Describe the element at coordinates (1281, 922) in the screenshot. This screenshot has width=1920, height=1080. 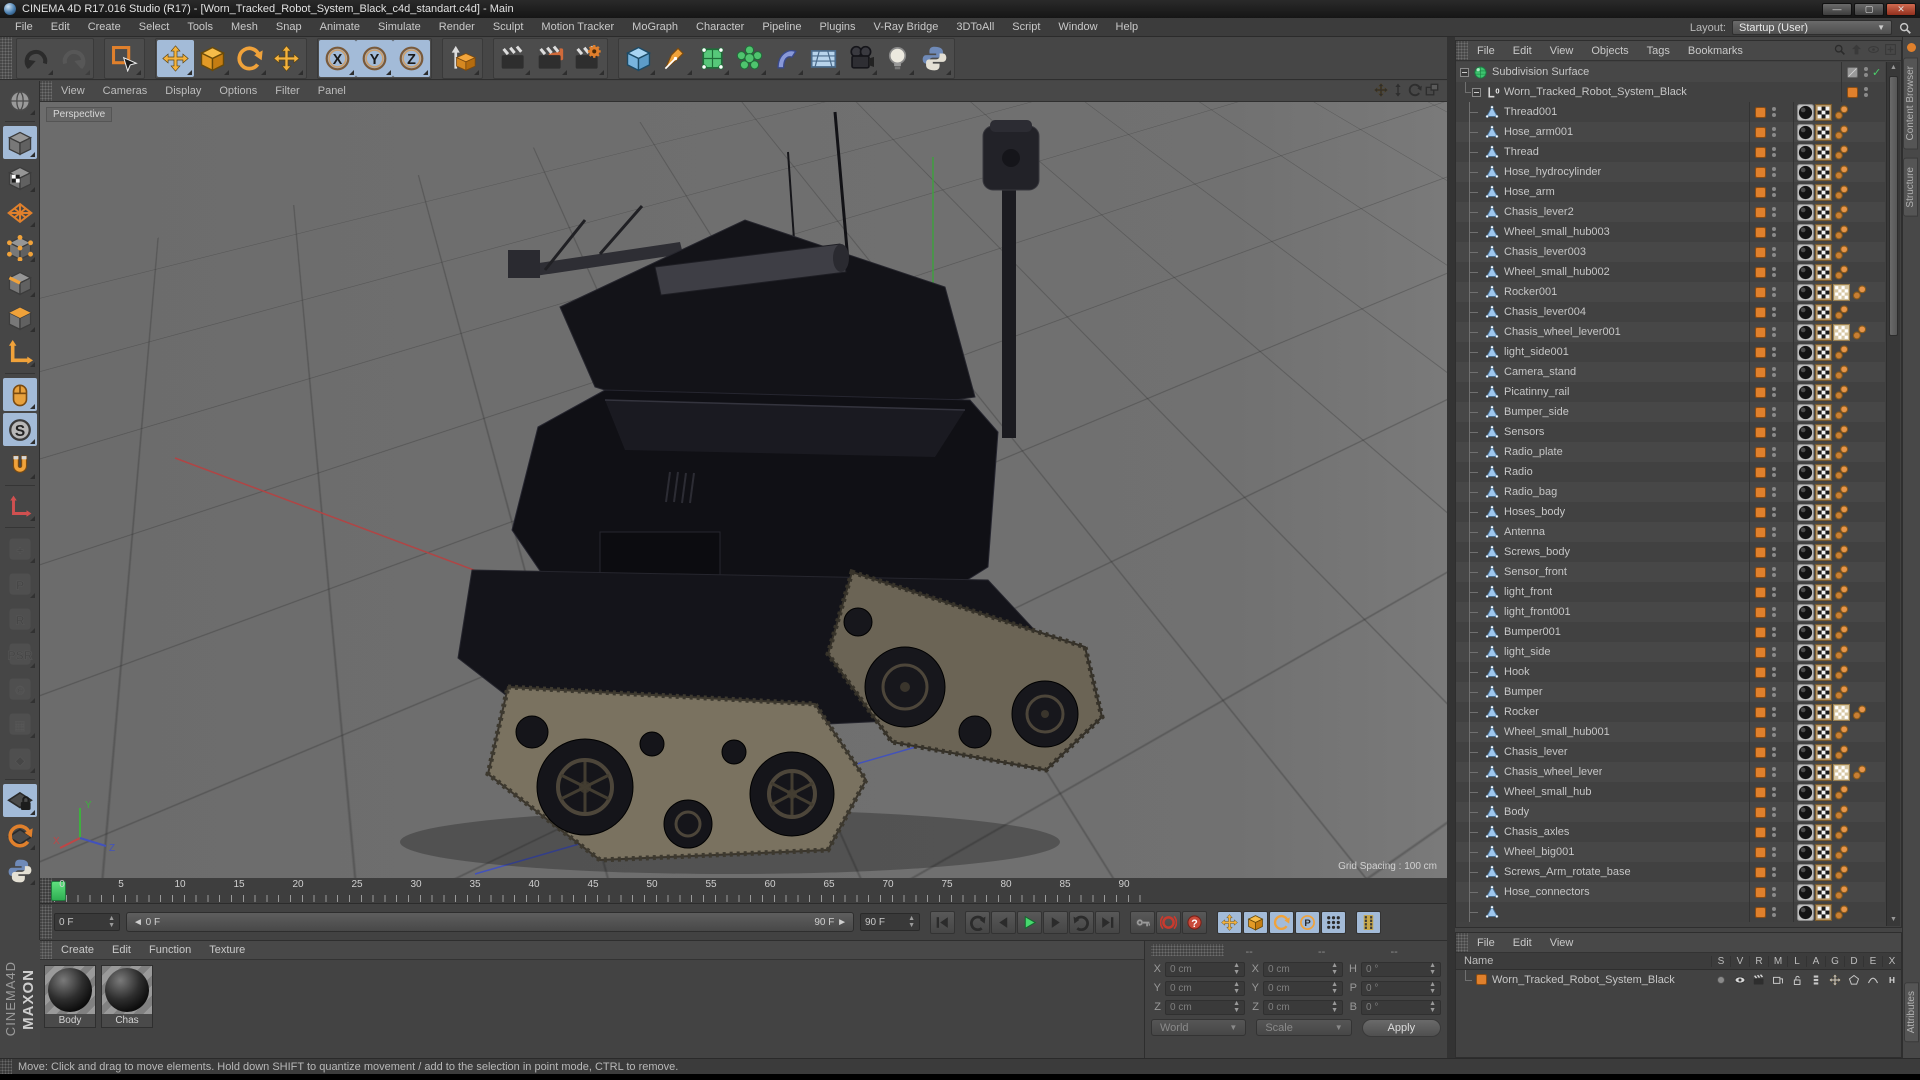
I see `rotation-record-button` at that location.